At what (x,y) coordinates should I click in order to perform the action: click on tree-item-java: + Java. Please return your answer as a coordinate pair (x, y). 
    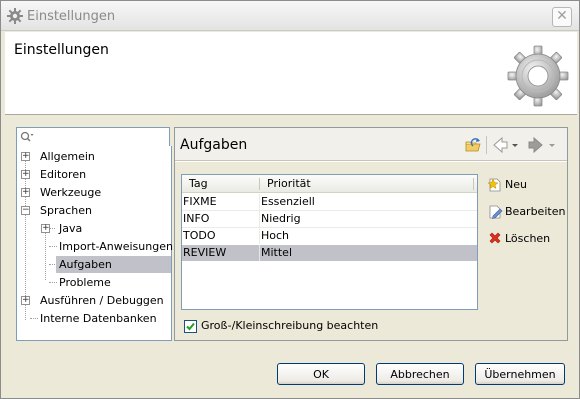
    Looking at the image, I should click on (92, 228).